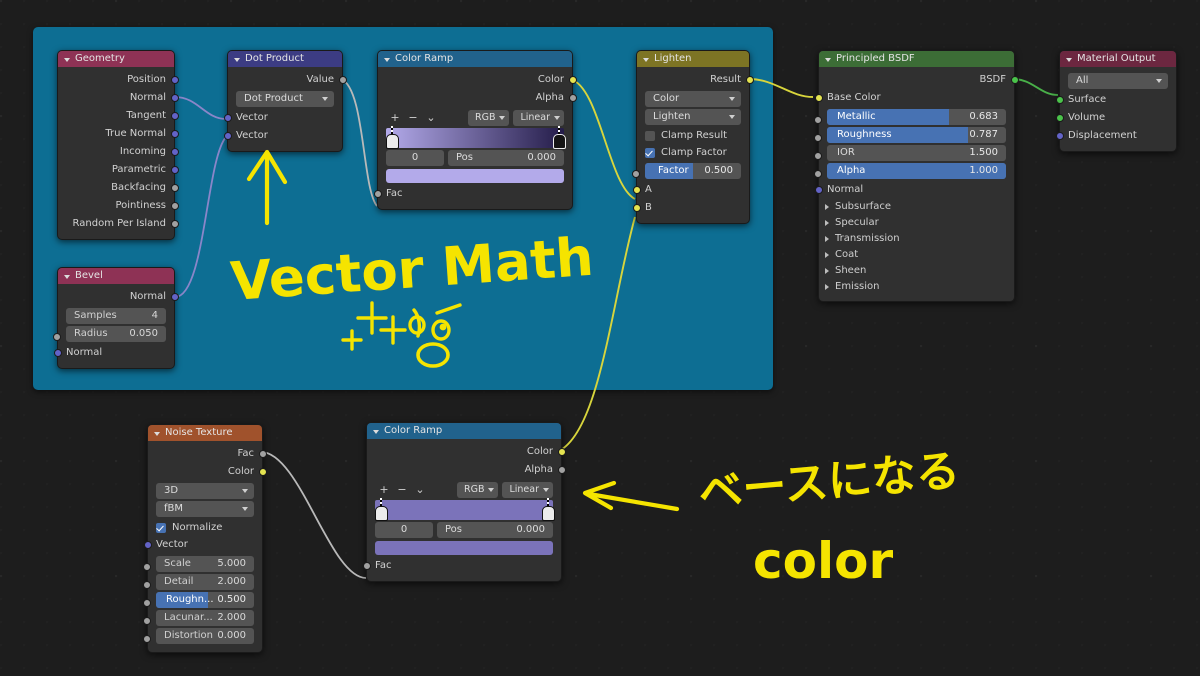 This screenshot has height=676, width=1200. What do you see at coordinates (207, 472) in the screenshot?
I see `socket-row-color-out: Color` at bounding box center [207, 472].